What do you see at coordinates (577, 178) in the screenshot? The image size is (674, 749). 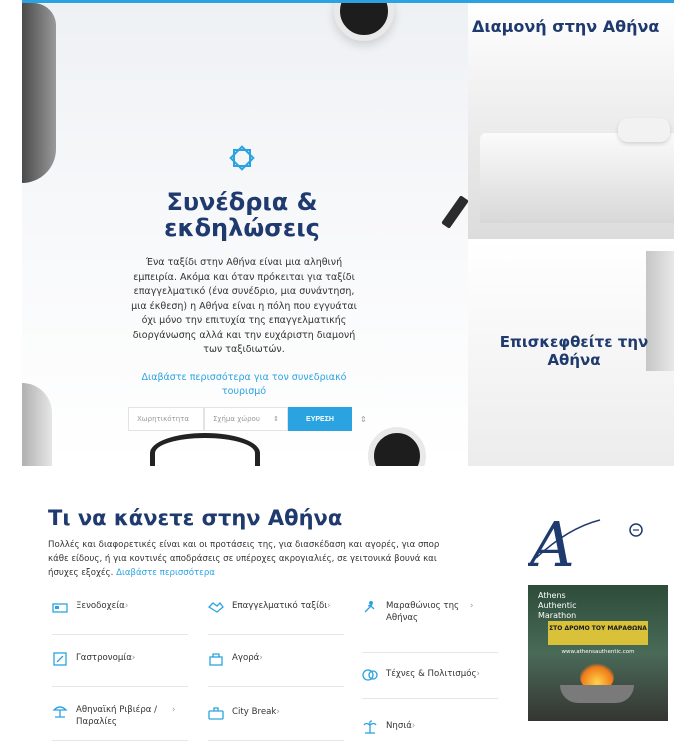 I see `bed-image` at bounding box center [577, 178].